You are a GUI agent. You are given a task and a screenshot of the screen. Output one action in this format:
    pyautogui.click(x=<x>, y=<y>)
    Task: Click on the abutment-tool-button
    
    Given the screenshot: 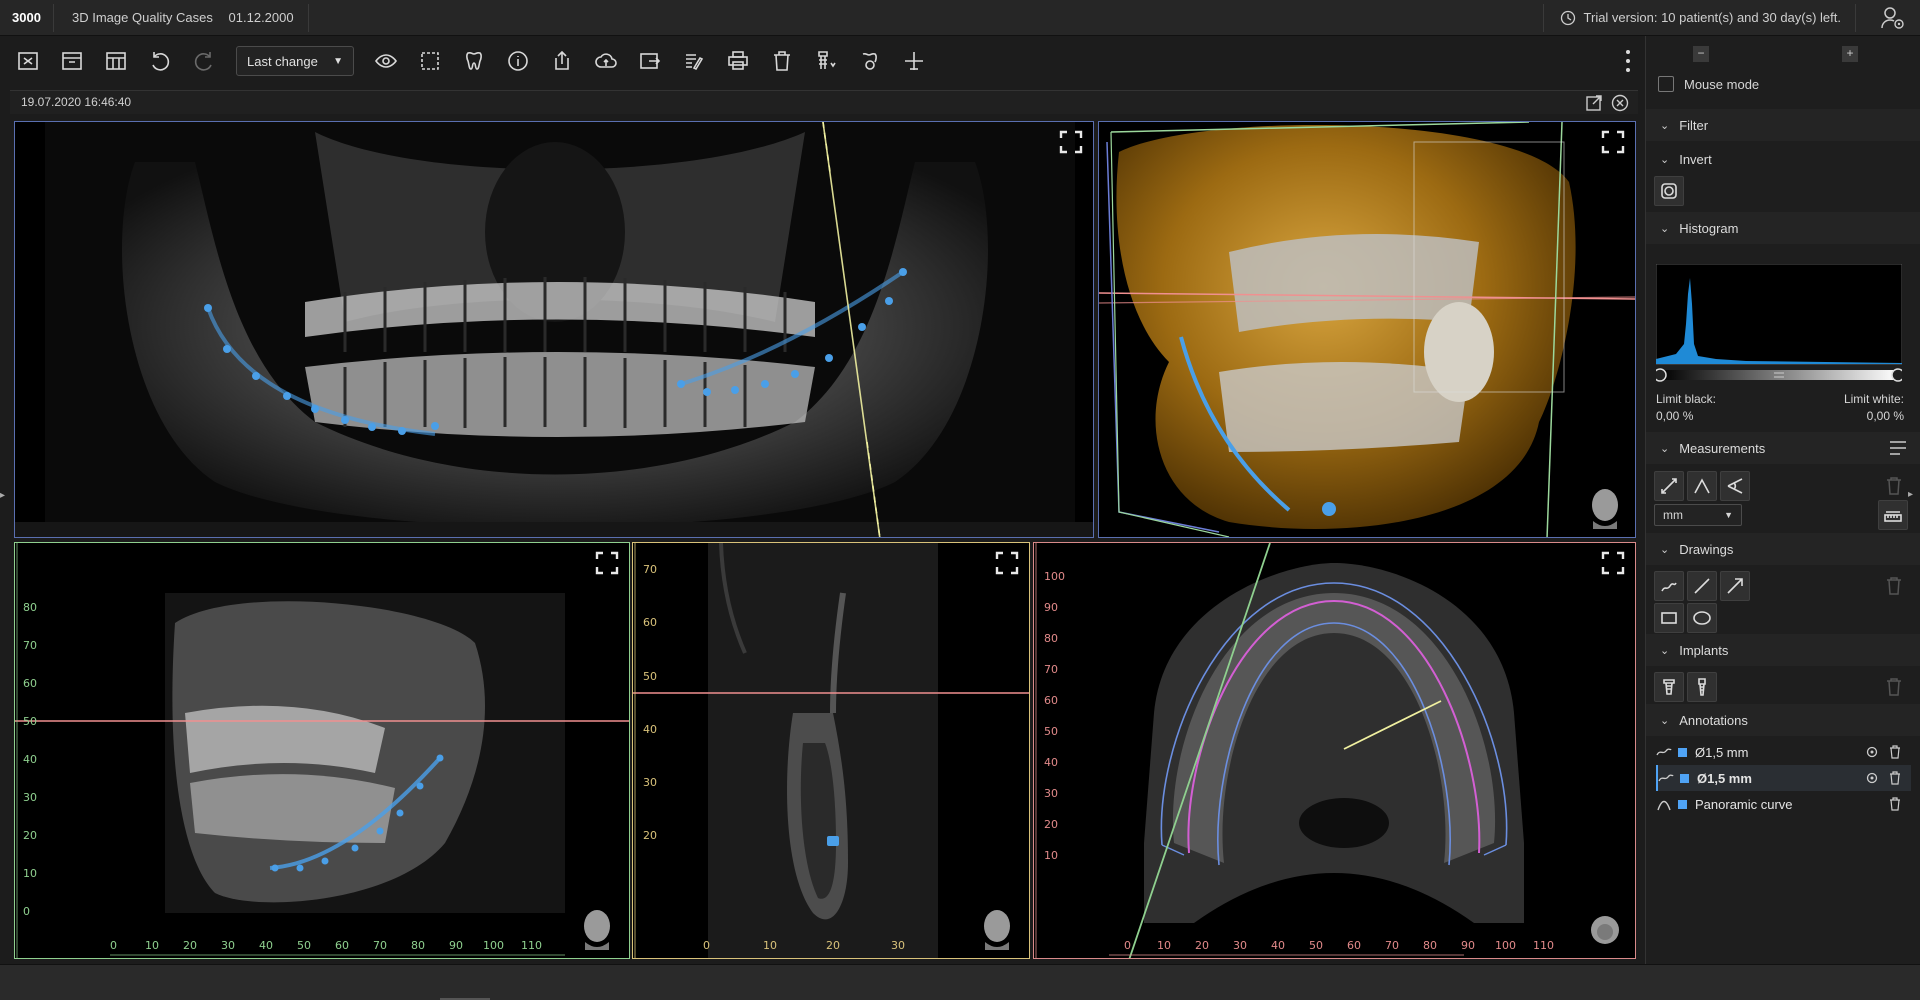 What is the action you would take?
    pyautogui.click(x=1702, y=687)
    